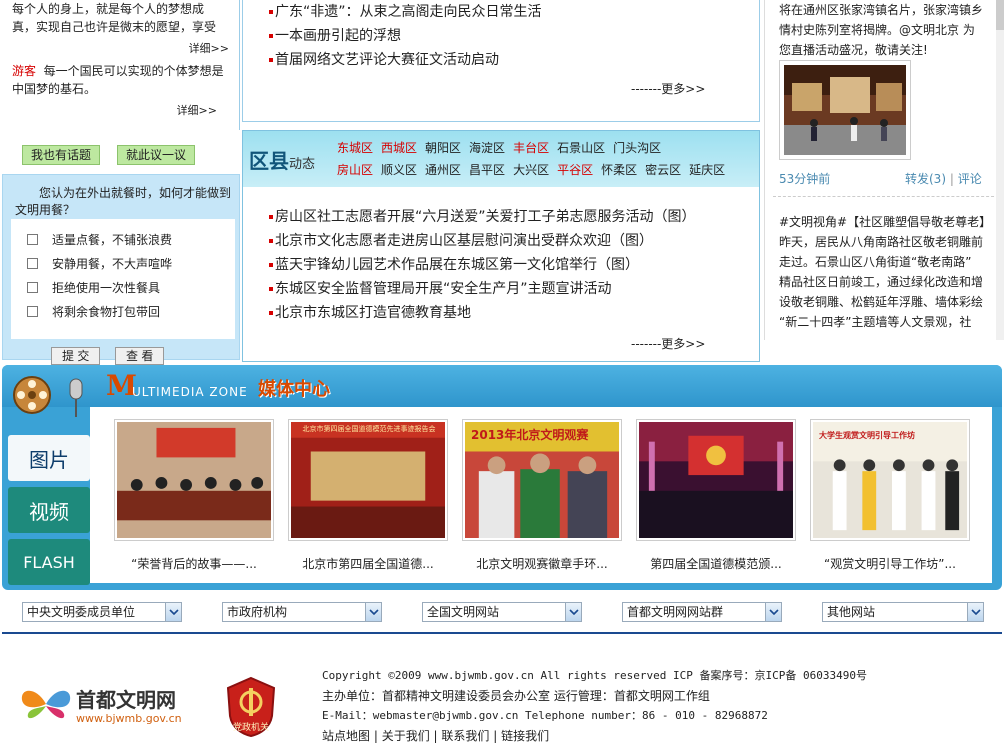 The image size is (1004, 748). Describe the element at coordinates (702, 612) in the screenshot. I see `capital-sites-select: 首都文明网网站群` at that location.